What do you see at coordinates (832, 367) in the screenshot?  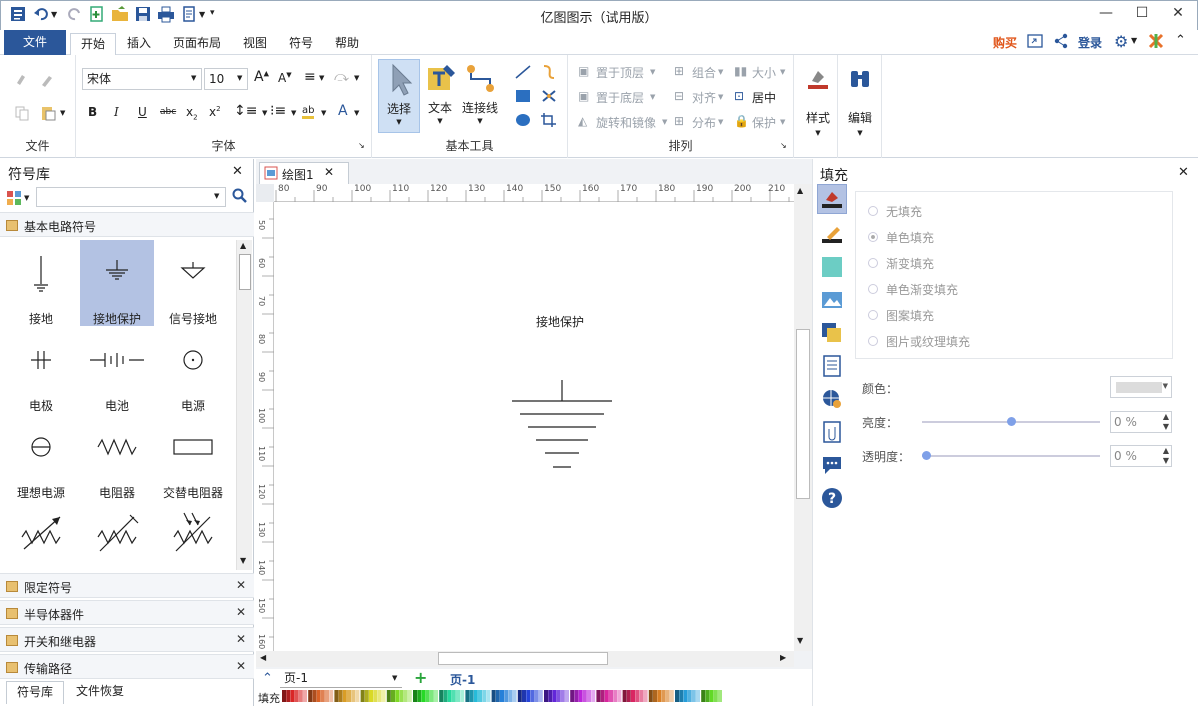 I see `document-properties-icon` at bounding box center [832, 367].